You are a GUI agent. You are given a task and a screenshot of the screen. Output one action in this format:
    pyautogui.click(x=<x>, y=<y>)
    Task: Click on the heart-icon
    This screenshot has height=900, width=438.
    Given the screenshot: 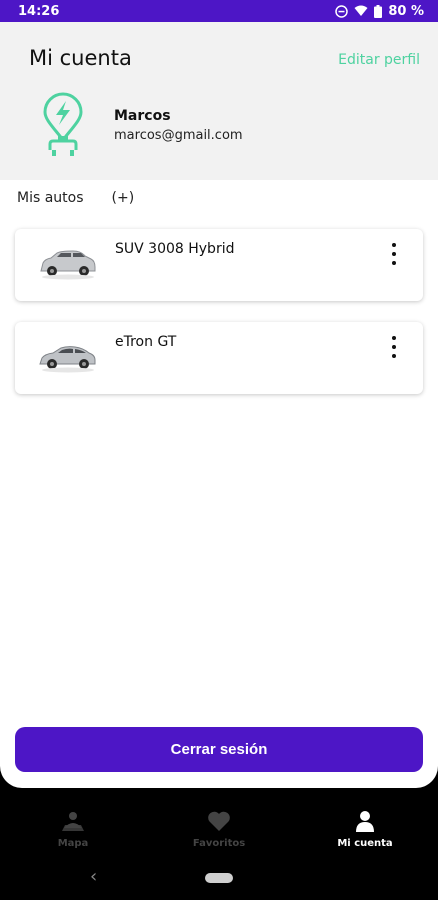 What is the action you would take?
    pyautogui.click(x=219, y=821)
    